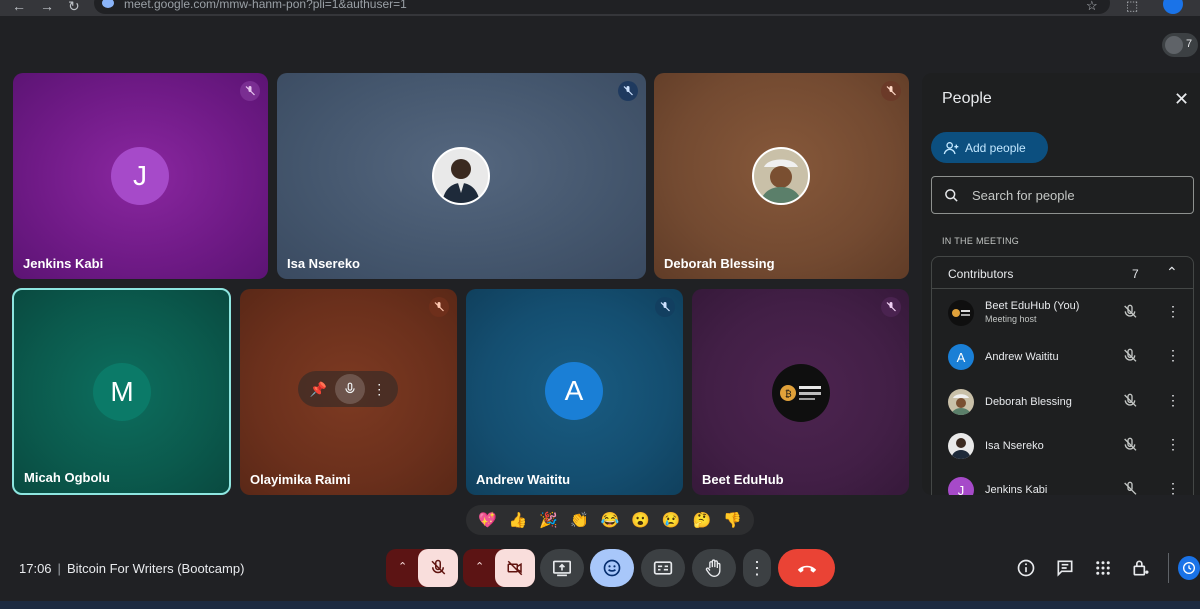 This screenshot has height=609, width=1200. Describe the element at coordinates (140, 176) in the screenshot. I see `video-tile: J Jenkins Kabi` at that location.